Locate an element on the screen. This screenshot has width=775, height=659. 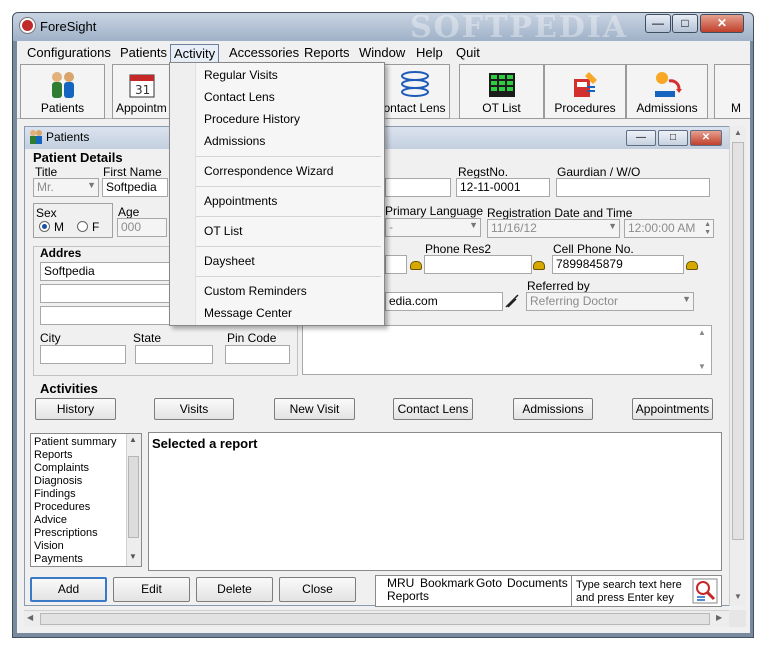
delete-button: Delete is located at coordinates (234, 589).